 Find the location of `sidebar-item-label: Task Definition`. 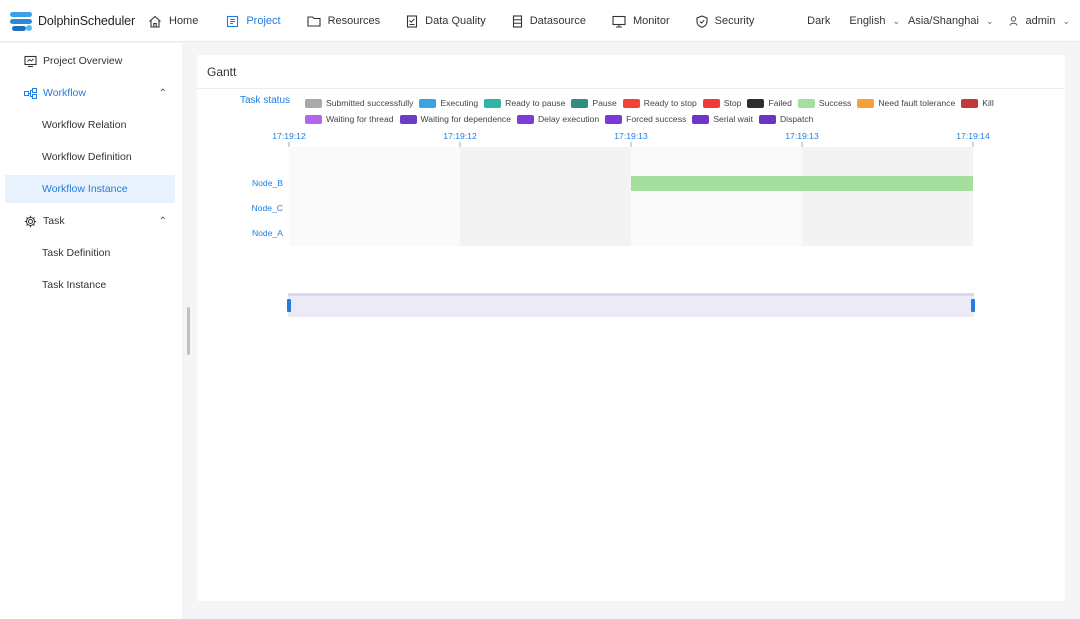

sidebar-item-label: Task Definition is located at coordinates (76, 253).